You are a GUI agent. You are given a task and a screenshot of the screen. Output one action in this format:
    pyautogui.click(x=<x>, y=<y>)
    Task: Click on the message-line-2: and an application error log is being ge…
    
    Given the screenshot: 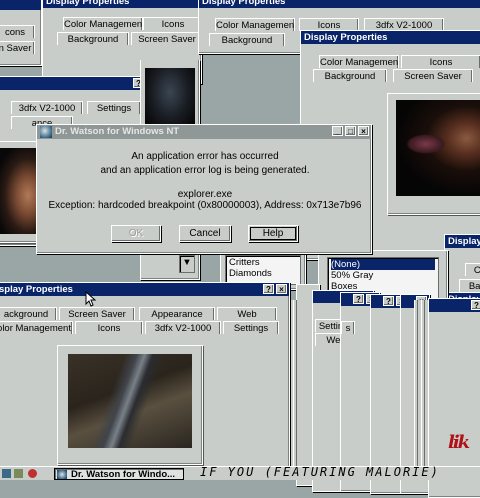 What is the action you would take?
    pyautogui.click(x=205, y=170)
    